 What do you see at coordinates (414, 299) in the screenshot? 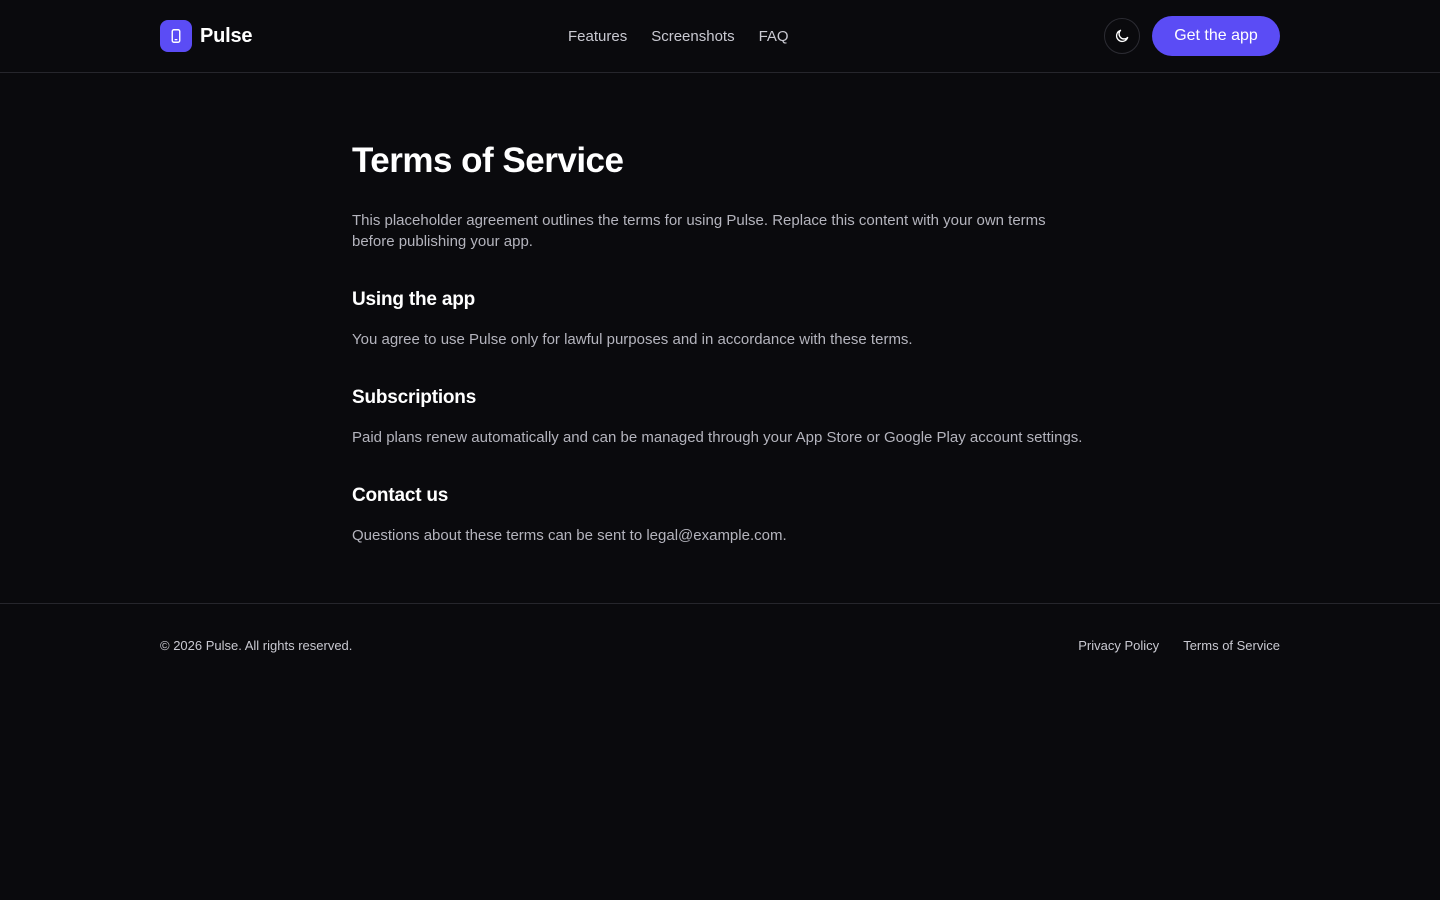
I see `section-heading: Using the app` at bounding box center [414, 299].